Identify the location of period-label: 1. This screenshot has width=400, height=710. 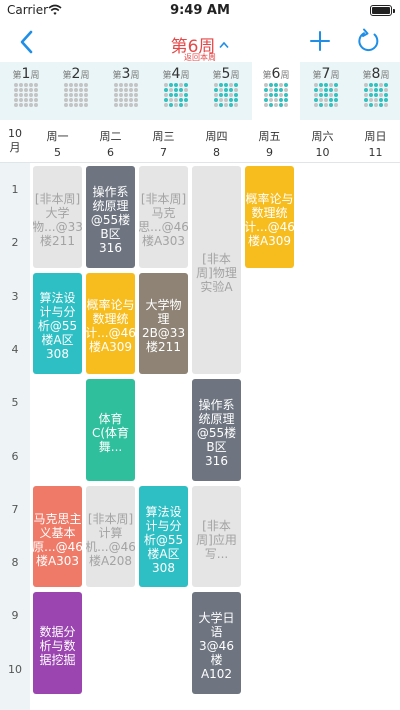
(15, 189).